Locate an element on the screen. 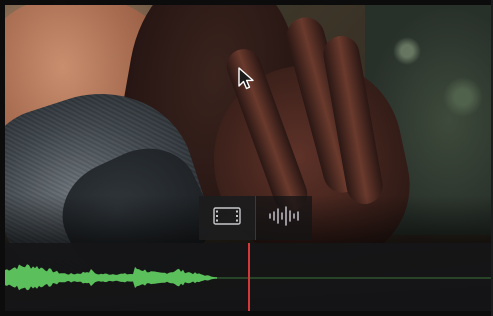 This screenshot has width=493, height=316. filmstrip-icon is located at coordinates (227, 218).